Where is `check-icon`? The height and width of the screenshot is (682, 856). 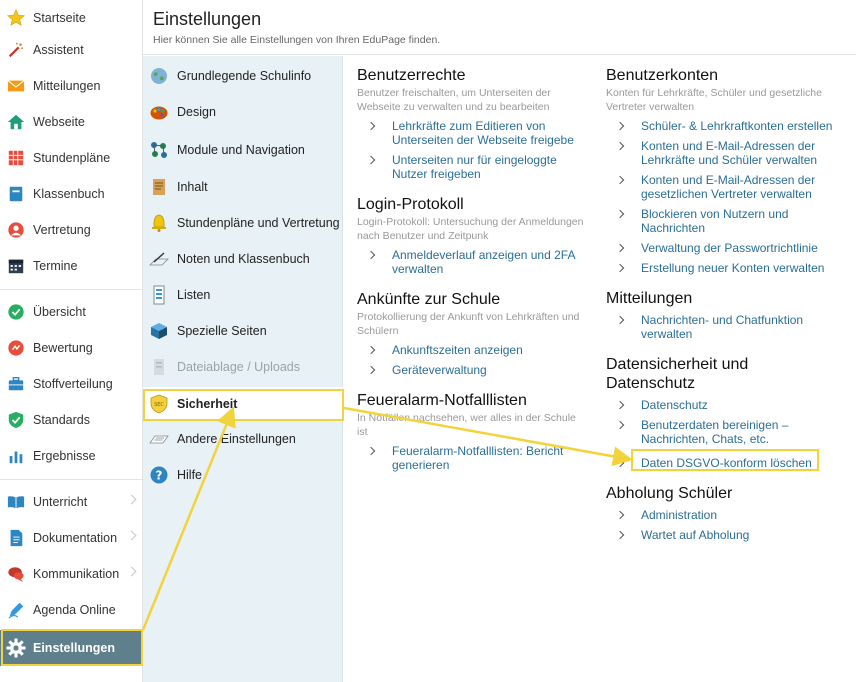 check-icon is located at coordinates (16, 312).